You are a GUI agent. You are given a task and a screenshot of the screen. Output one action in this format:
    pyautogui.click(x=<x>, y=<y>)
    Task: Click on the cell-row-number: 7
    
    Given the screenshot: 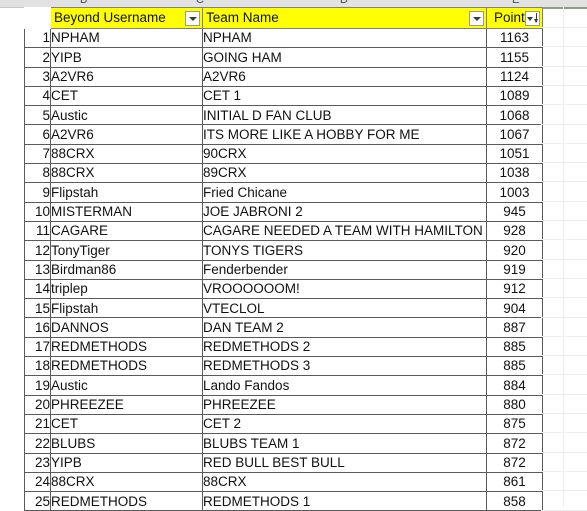 What is the action you would take?
    pyautogui.click(x=37, y=154)
    